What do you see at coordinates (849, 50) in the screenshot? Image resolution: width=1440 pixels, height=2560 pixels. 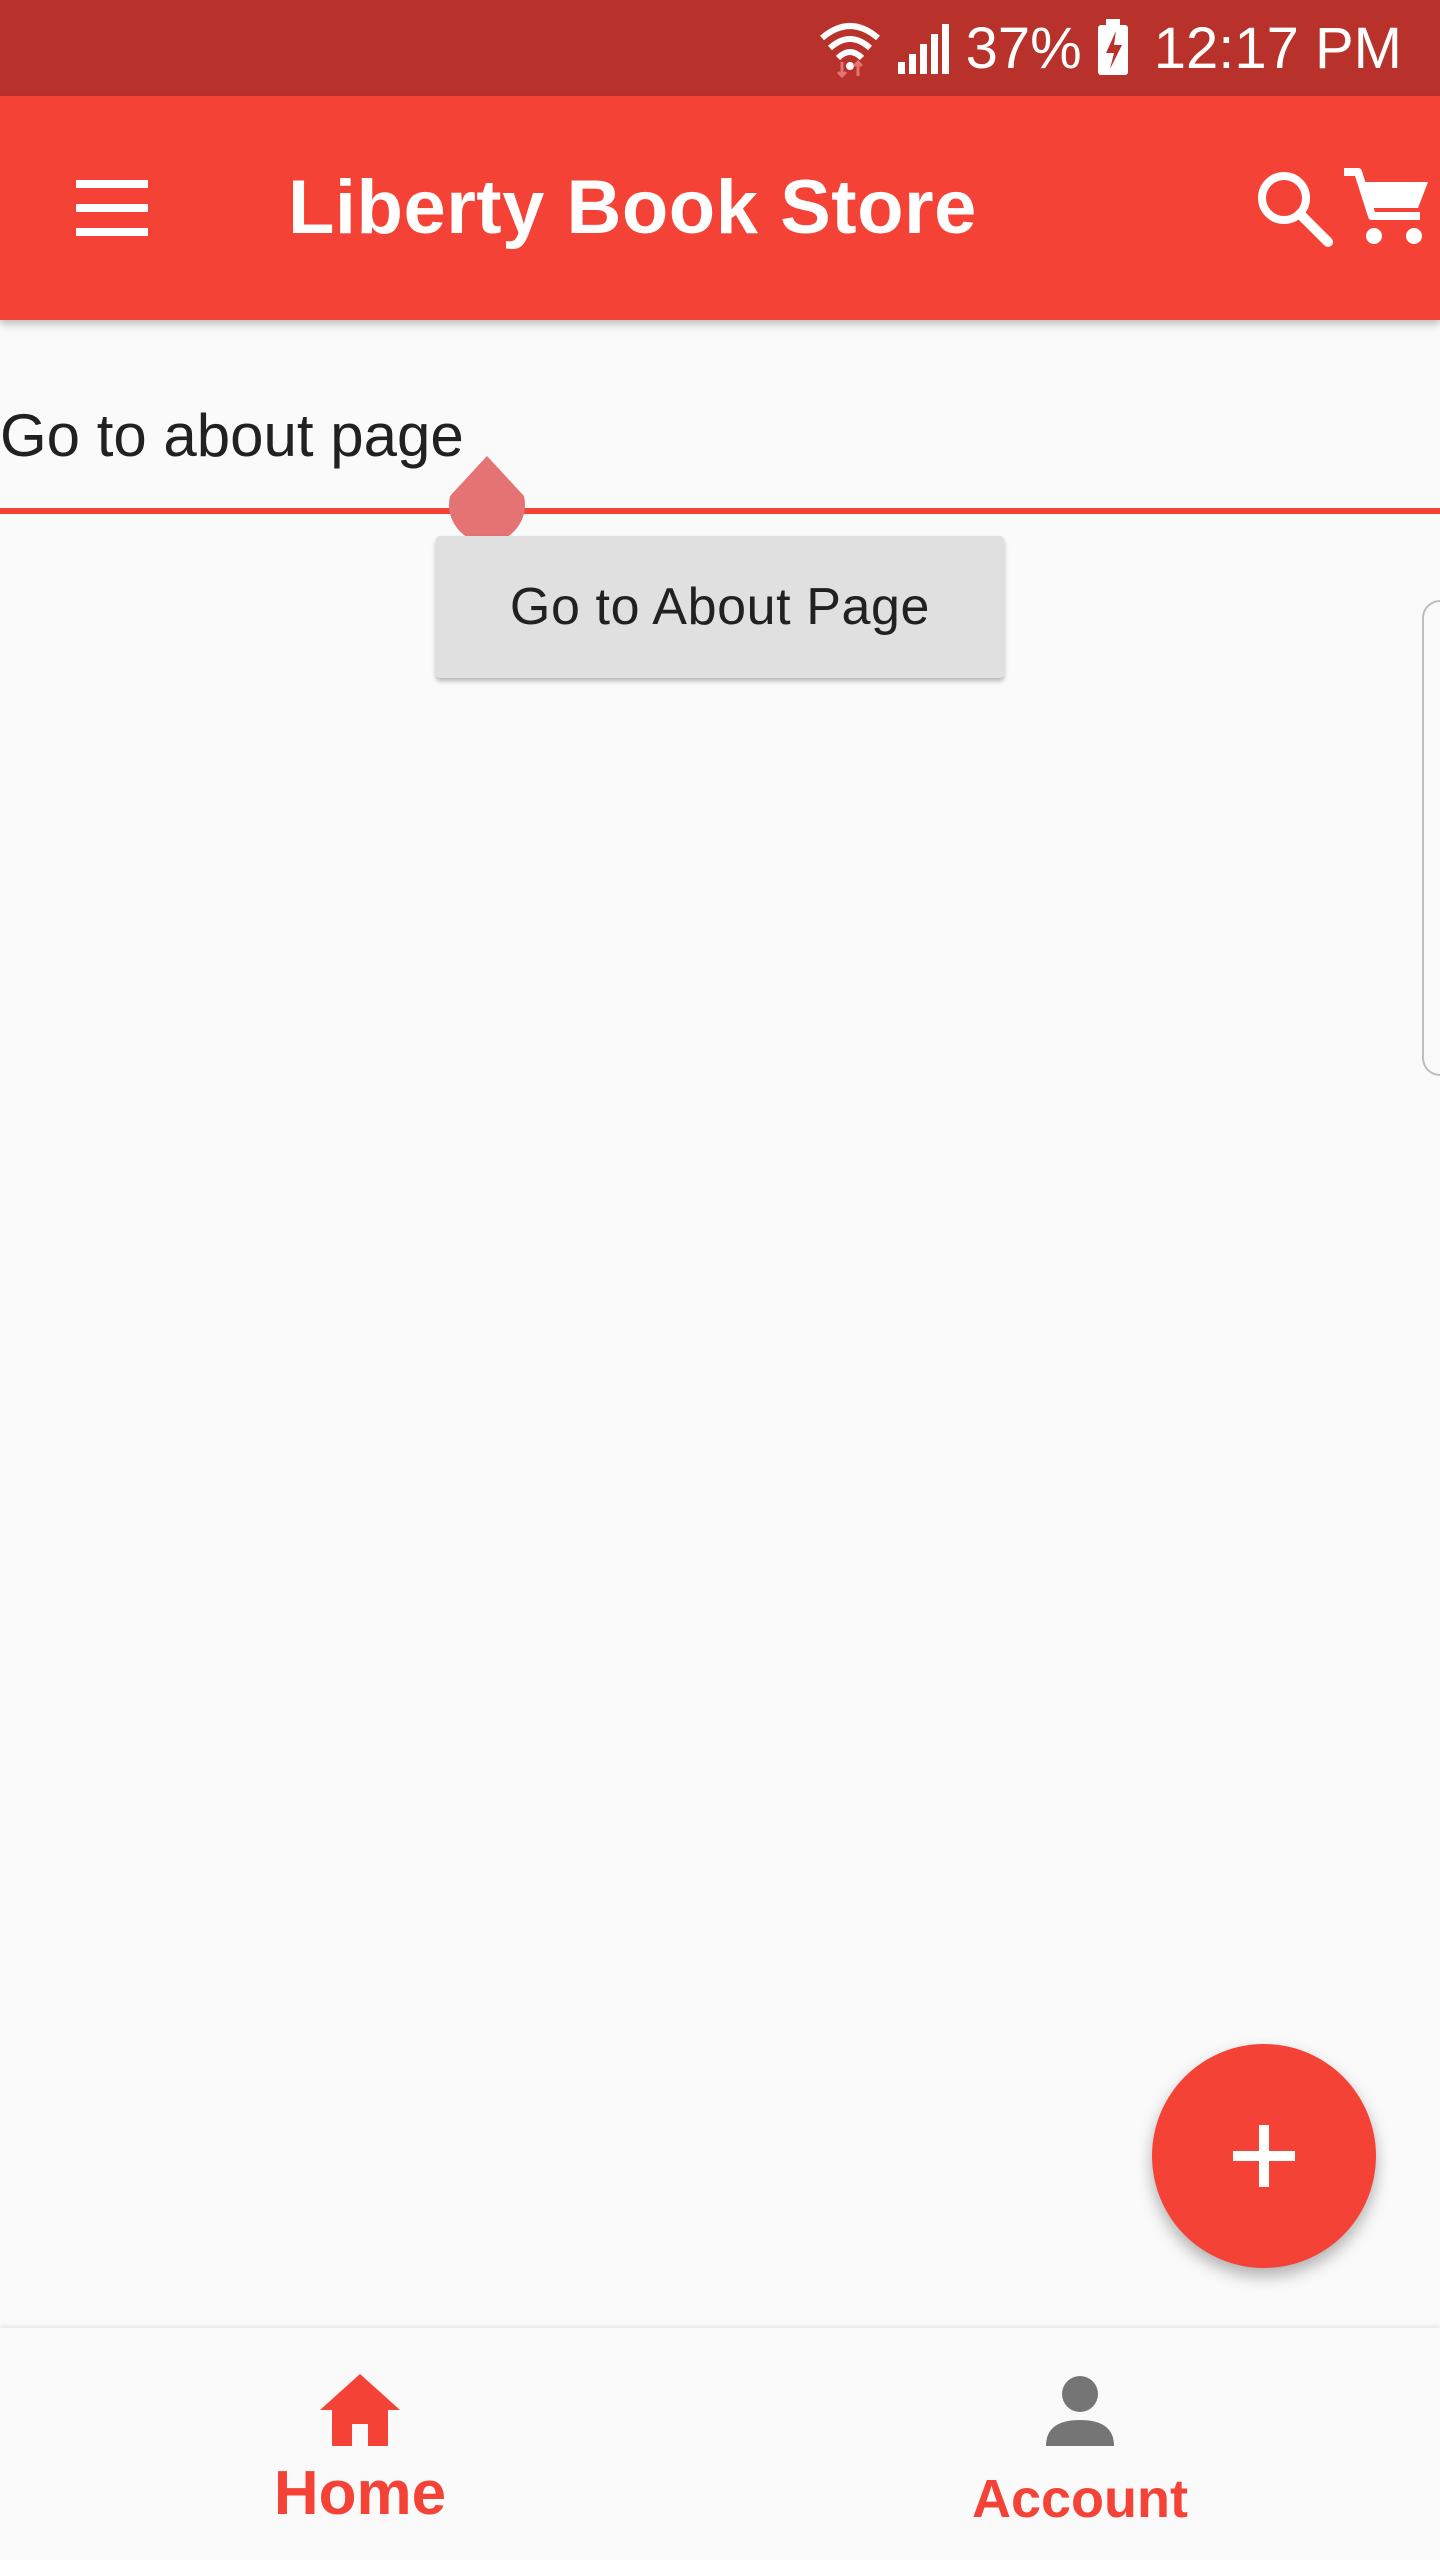 I see `wifi-icon` at bounding box center [849, 50].